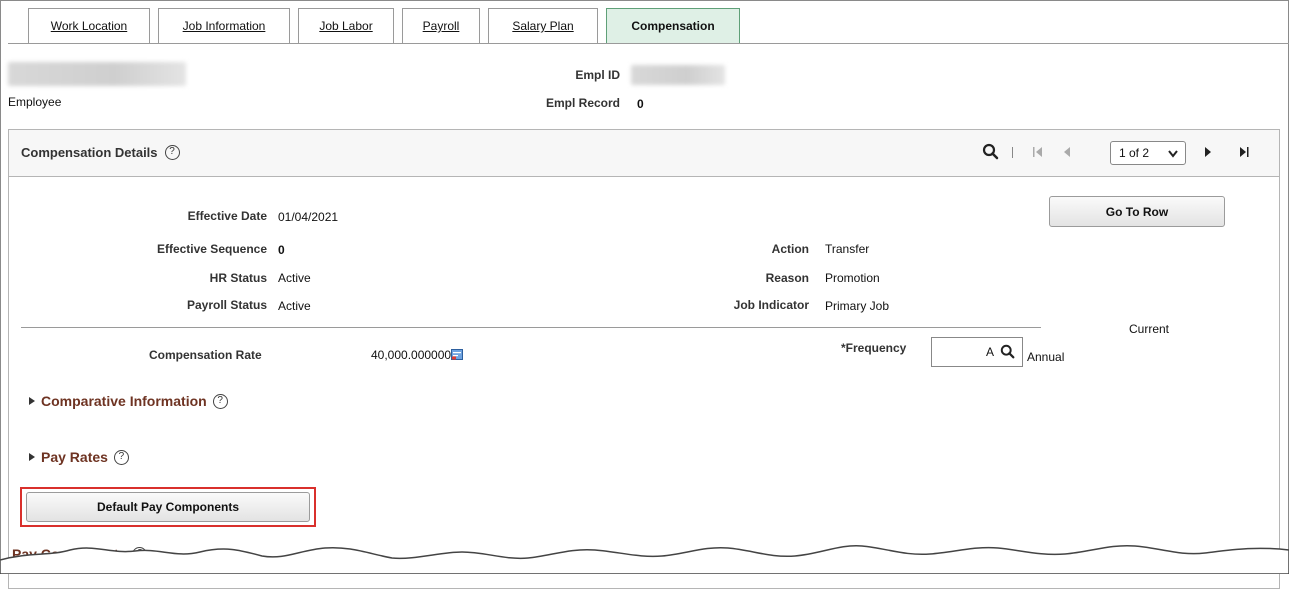 The height and width of the screenshot is (589, 1289). Describe the element at coordinates (281, 250) in the screenshot. I see `effective-sequence-value: 0` at that location.